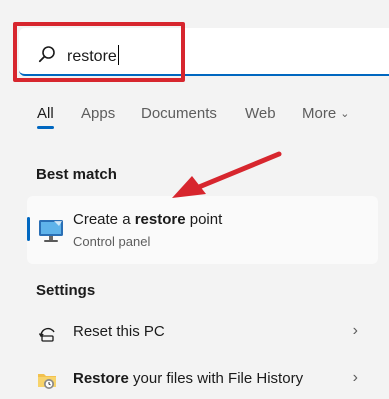  Describe the element at coordinates (45, 127) in the screenshot. I see `active-tab-indicator` at that location.